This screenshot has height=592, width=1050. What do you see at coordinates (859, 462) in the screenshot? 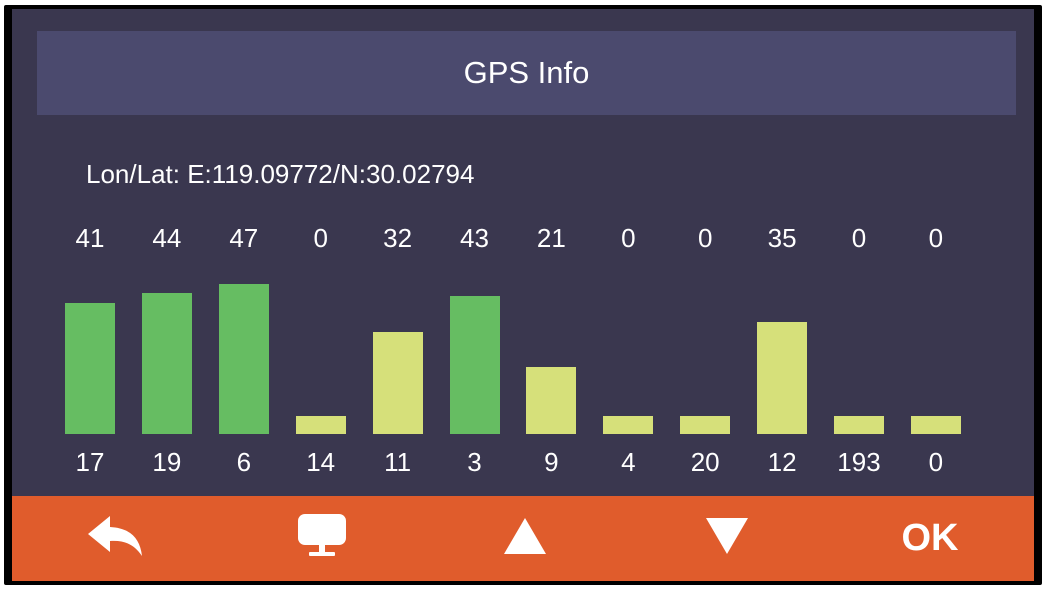
I see `satellite-prn: 193` at bounding box center [859, 462].